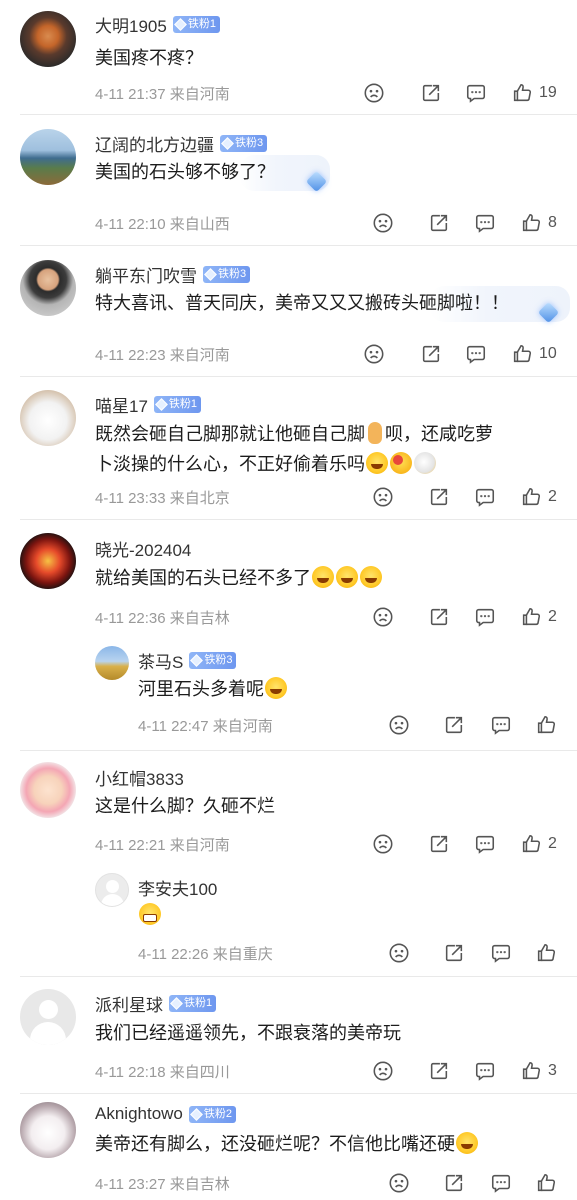 The height and width of the screenshot is (1200, 577). I want to click on share-icon, so click(439, 1071).